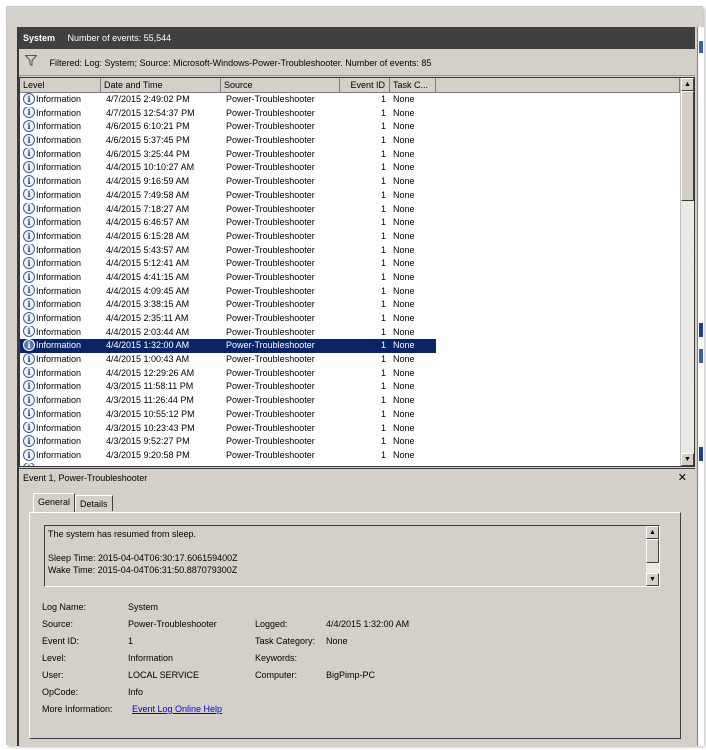  I want to click on message-scroll-thumb, so click(652, 551).